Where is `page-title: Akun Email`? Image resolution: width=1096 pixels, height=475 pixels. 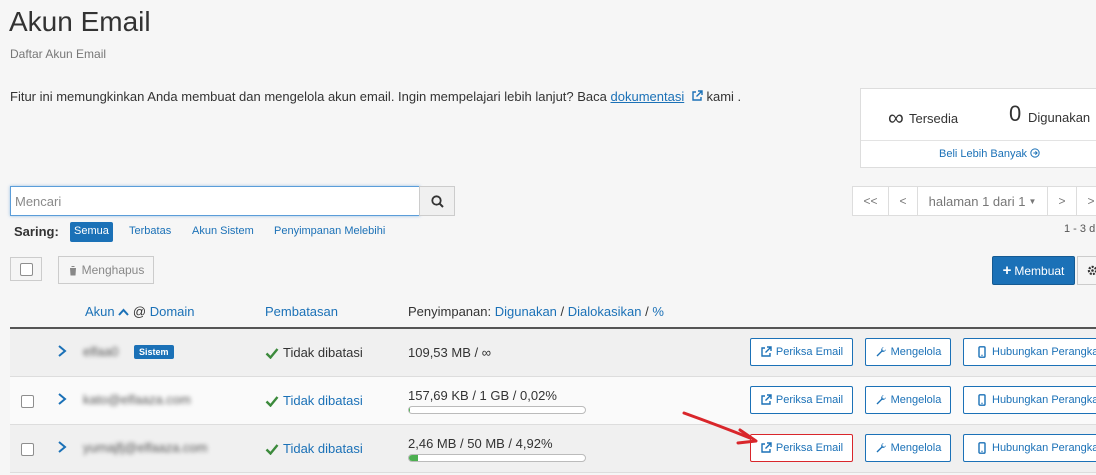
page-title: Akun Email is located at coordinates (80, 21).